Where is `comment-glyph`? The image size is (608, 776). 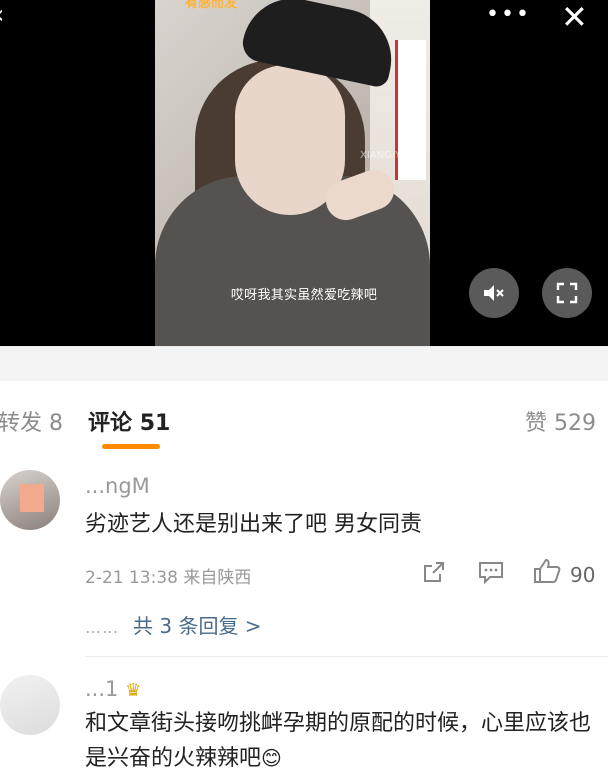 comment-glyph is located at coordinates (491, 573).